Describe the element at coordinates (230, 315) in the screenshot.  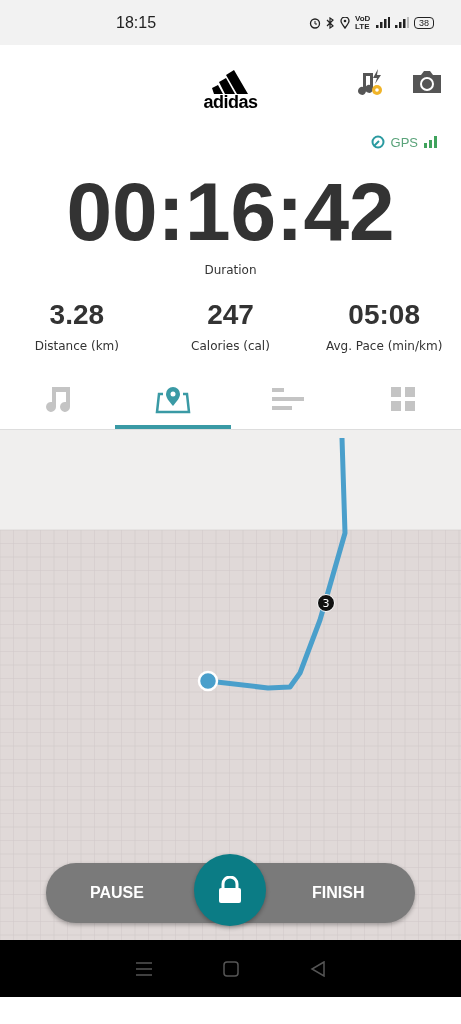
I see `stat-value: 247` at that location.